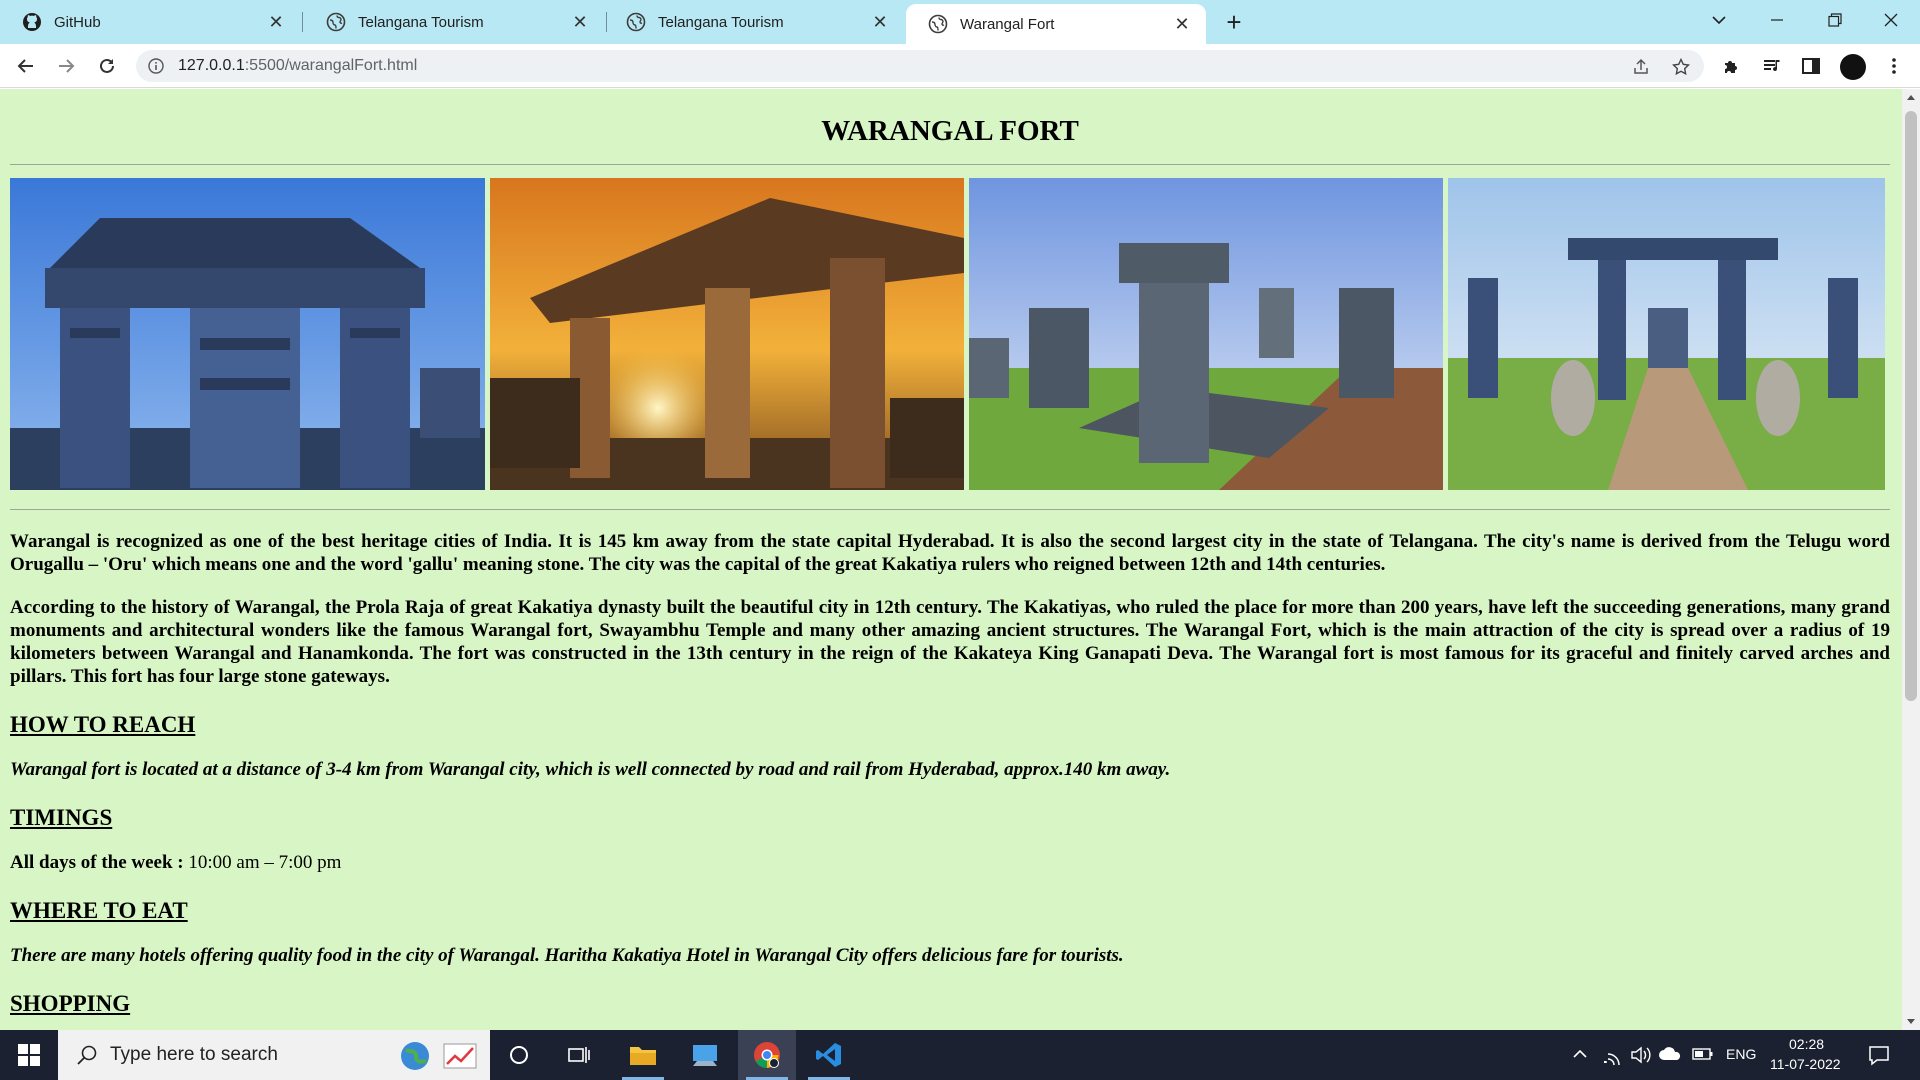 The height and width of the screenshot is (1080, 1920). I want to click on url-text: 127.0.0.1:5500/warangalFort.html, so click(297, 66).